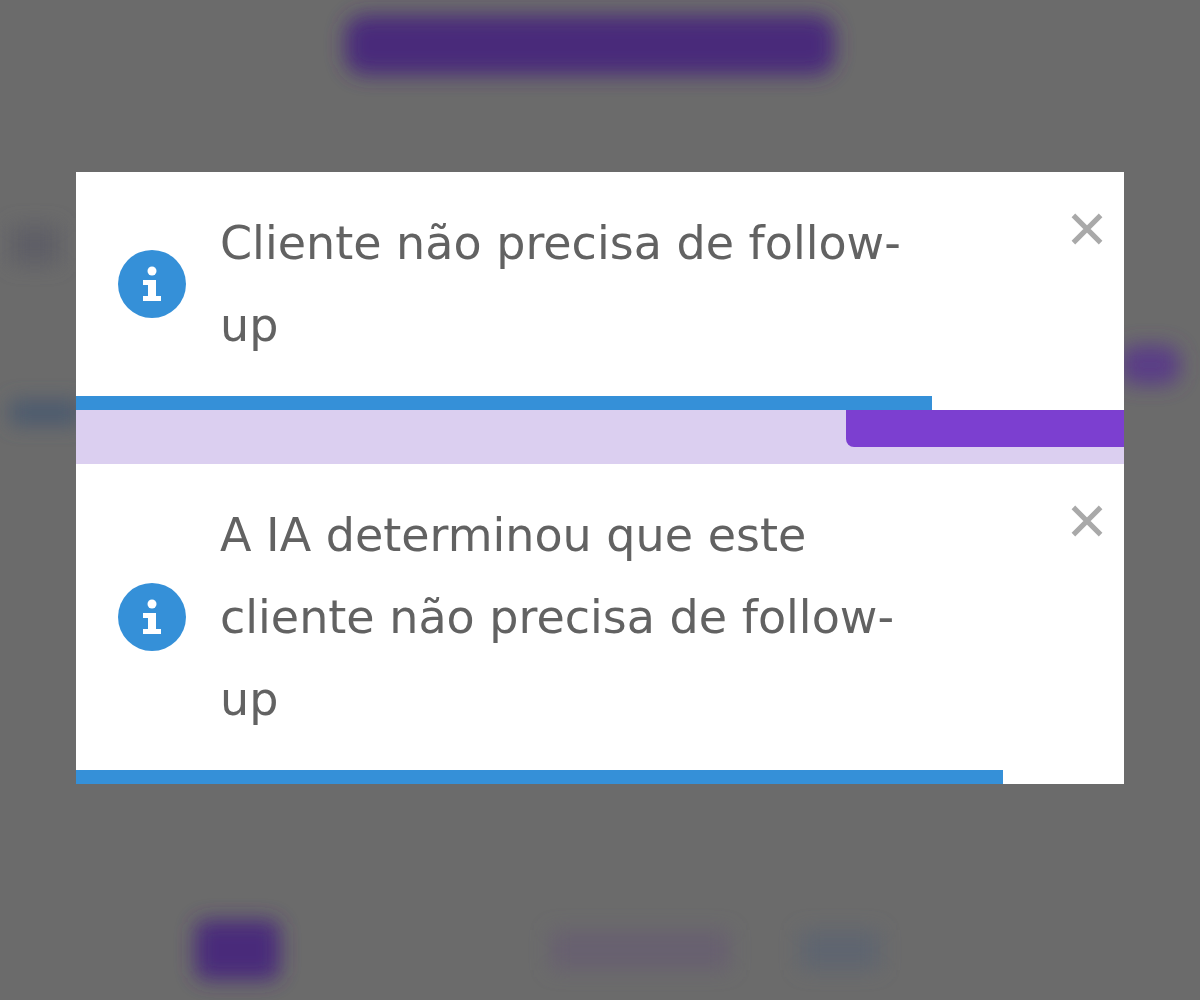 This screenshot has width=1200, height=1000. What do you see at coordinates (557, 617) in the screenshot?
I see `notification-message: A IA determinou que este cliente não precisa de follow-up` at bounding box center [557, 617].